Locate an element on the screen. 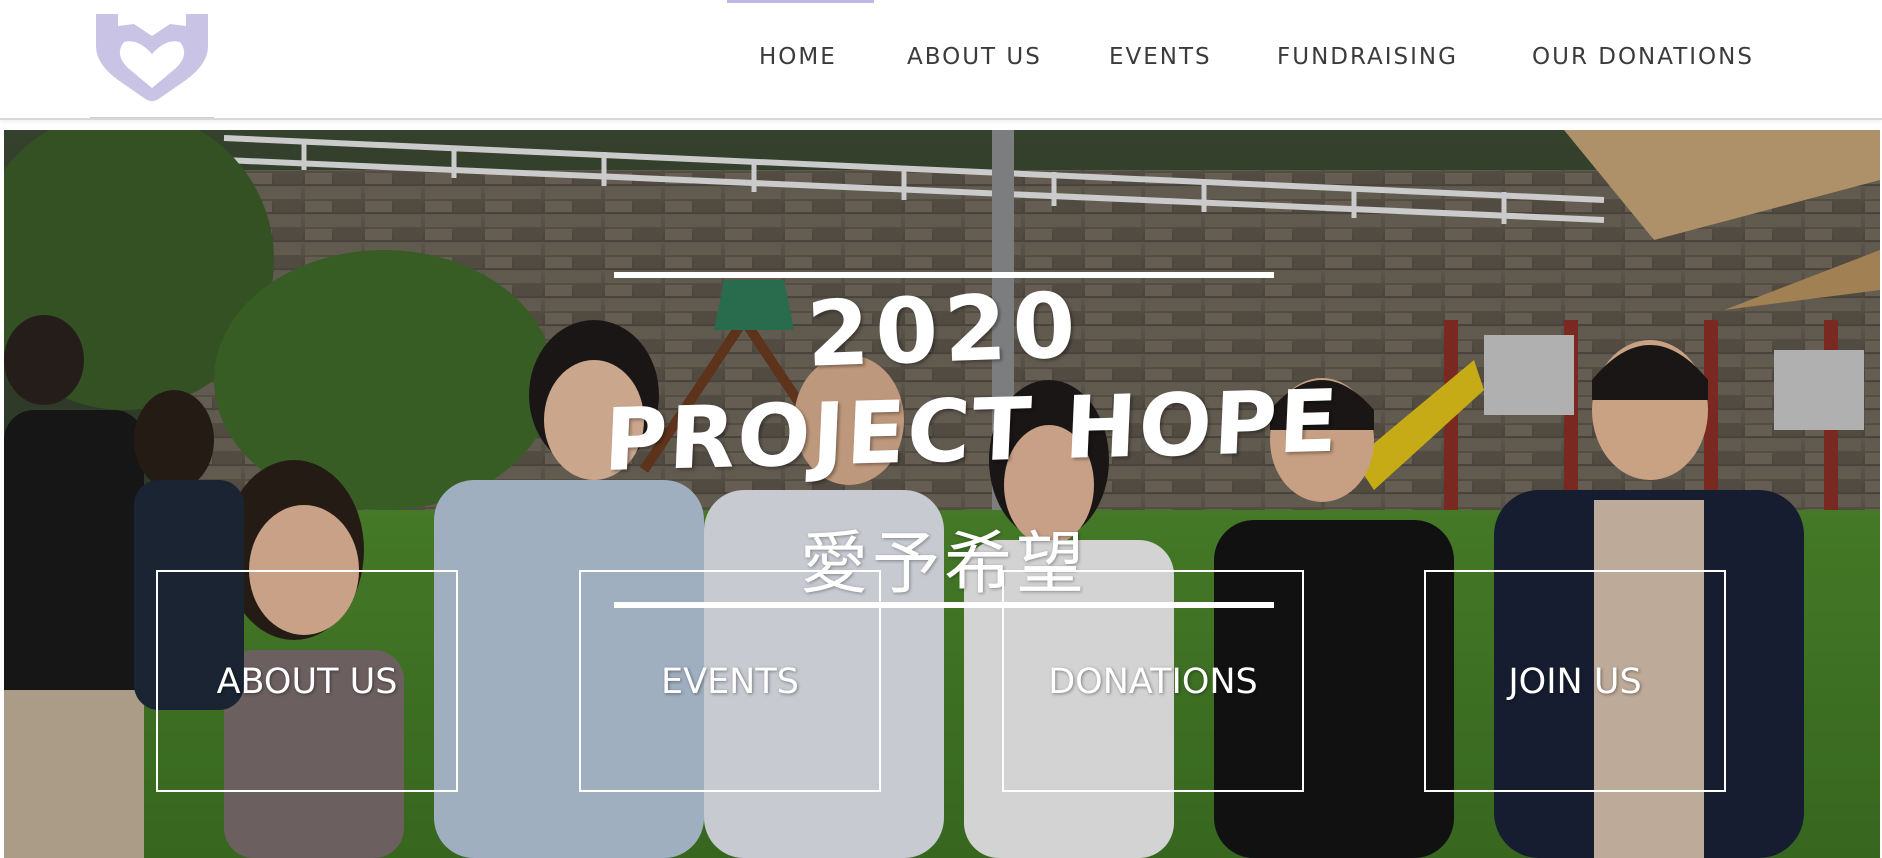  join-us-button: JOIN US is located at coordinates (1575, 681).